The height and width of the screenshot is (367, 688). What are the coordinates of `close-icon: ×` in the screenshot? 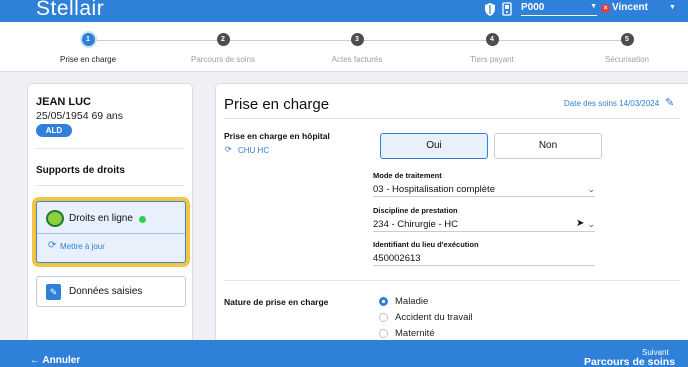 It's located at (605, 8).